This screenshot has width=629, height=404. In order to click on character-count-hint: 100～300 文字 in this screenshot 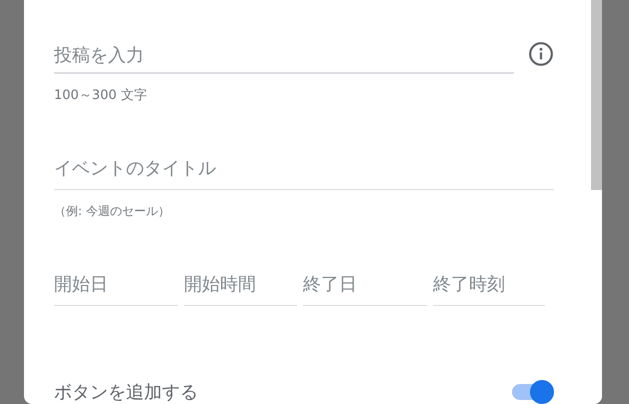, I will do `click(101, 95)`.